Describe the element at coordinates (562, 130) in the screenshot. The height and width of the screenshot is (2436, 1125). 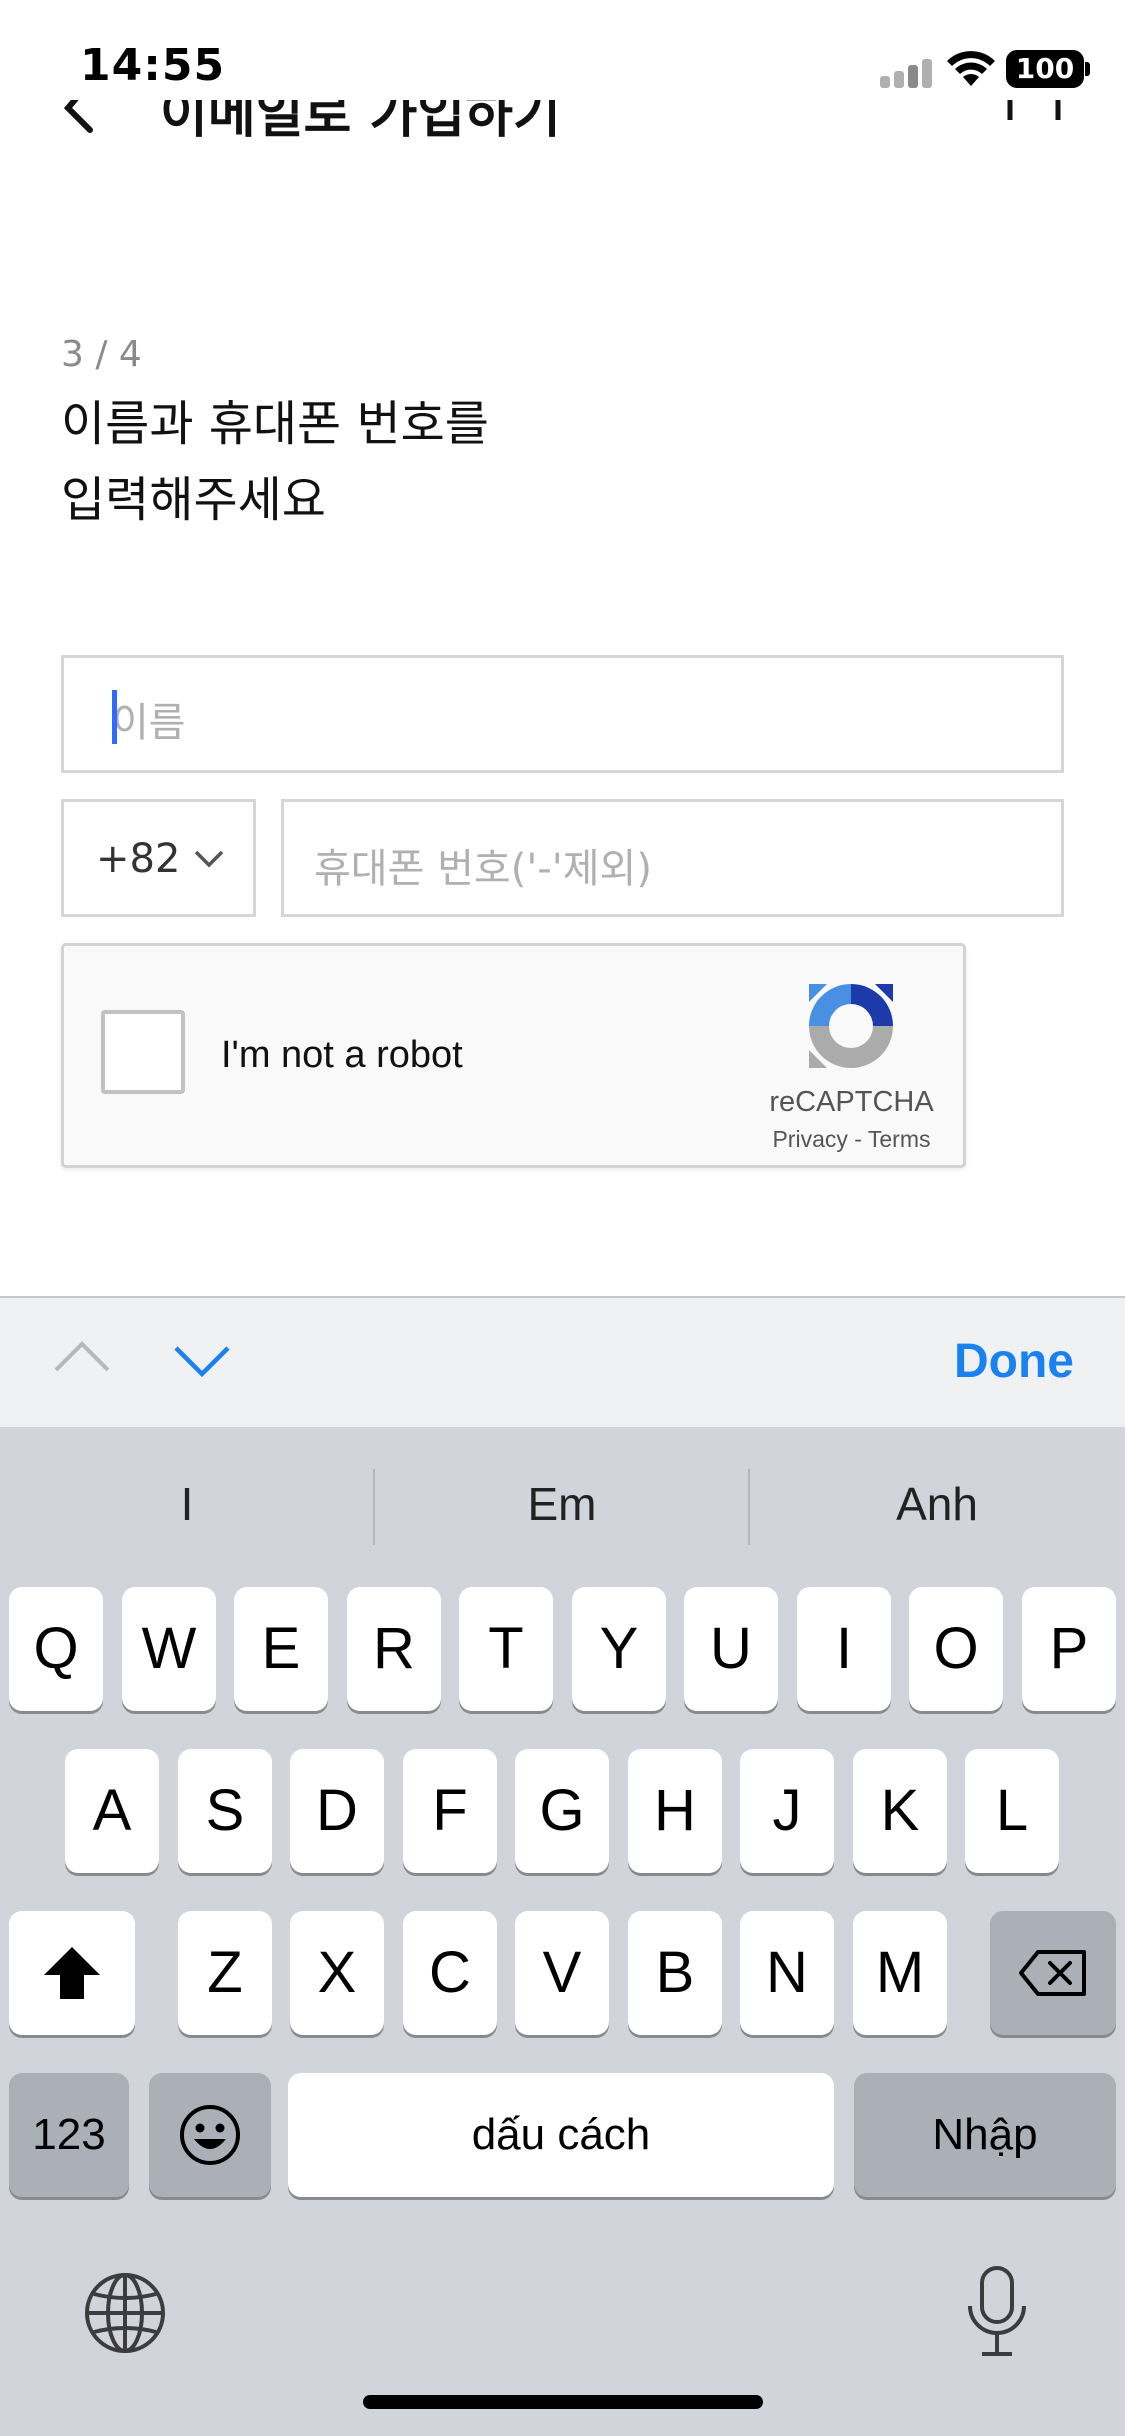
I see `header: 이메일로 가입하기` at that location.